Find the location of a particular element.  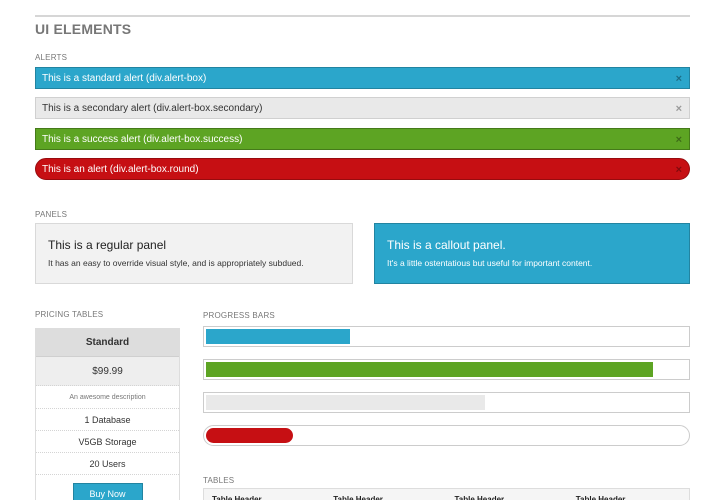

panels-label: PANELS is located at coordinates (51, 214).